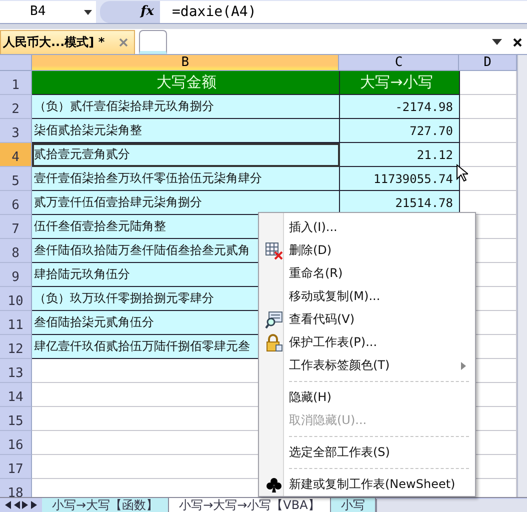 The image size is (527, 512). Describe the element at coordinates (463, 366) in the screenshot. I see `submenu-arrow-icon` at that location.